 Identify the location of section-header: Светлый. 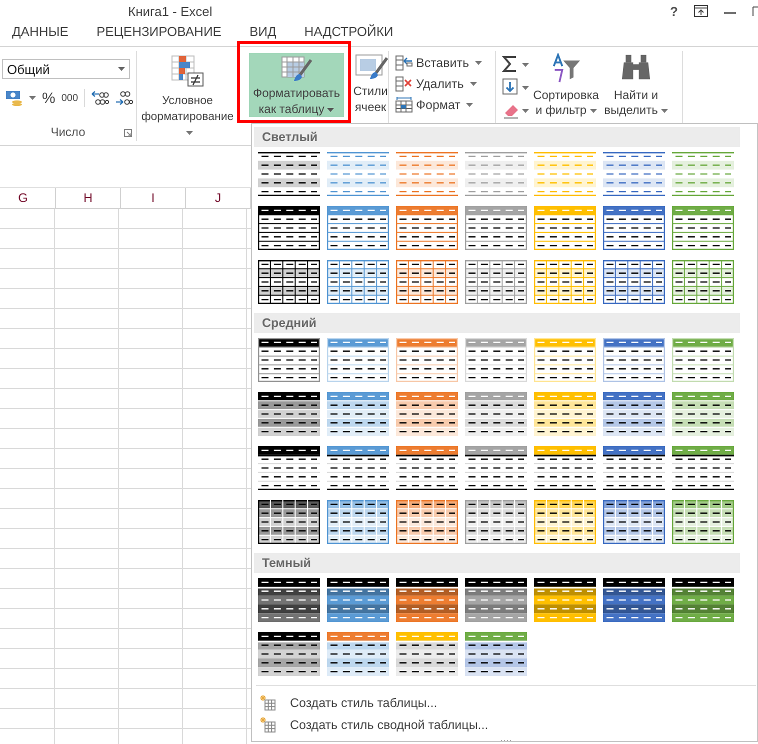
(497, 137).